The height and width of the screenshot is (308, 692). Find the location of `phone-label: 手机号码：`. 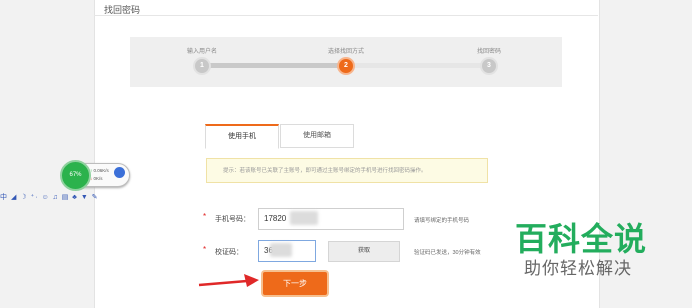

phone-label: 手机号码： is located at coordinates (232, 219).